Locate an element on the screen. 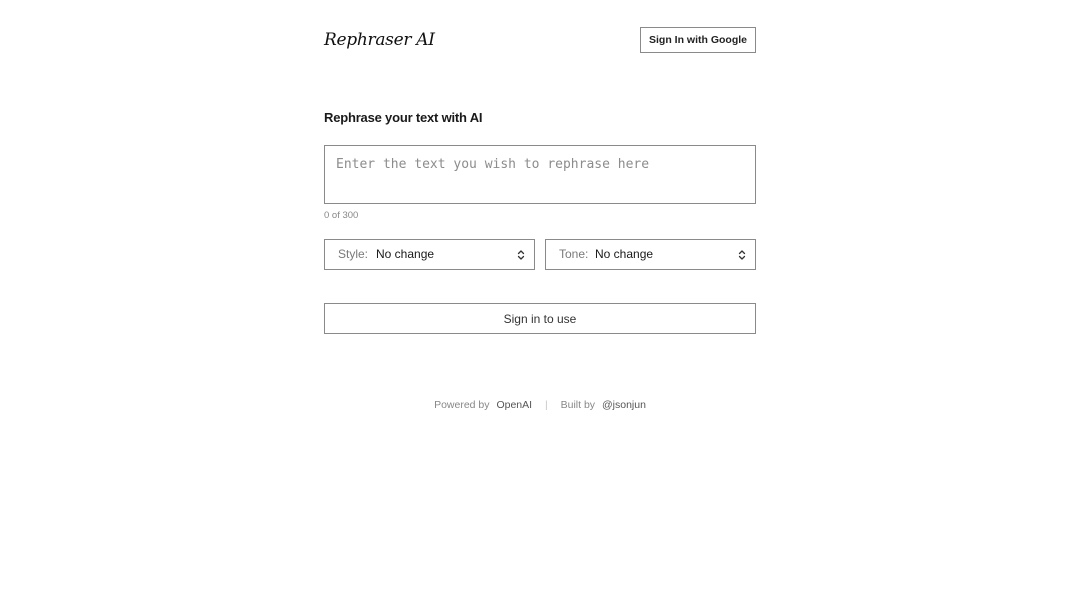  footer: Powered by OpenAI | Built by @jsonjun is located at coordinates (540, 405).